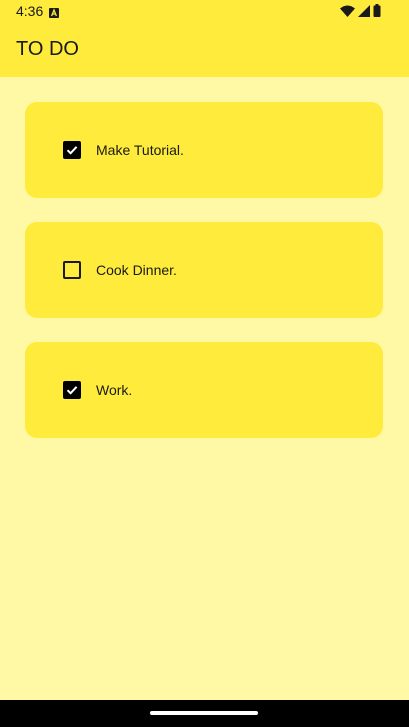 The height and width of the screenshot is (727, 409). Describe the element at coordinates (204, 11) in the screenshot. I see `status-bar: 4:36` at that location.